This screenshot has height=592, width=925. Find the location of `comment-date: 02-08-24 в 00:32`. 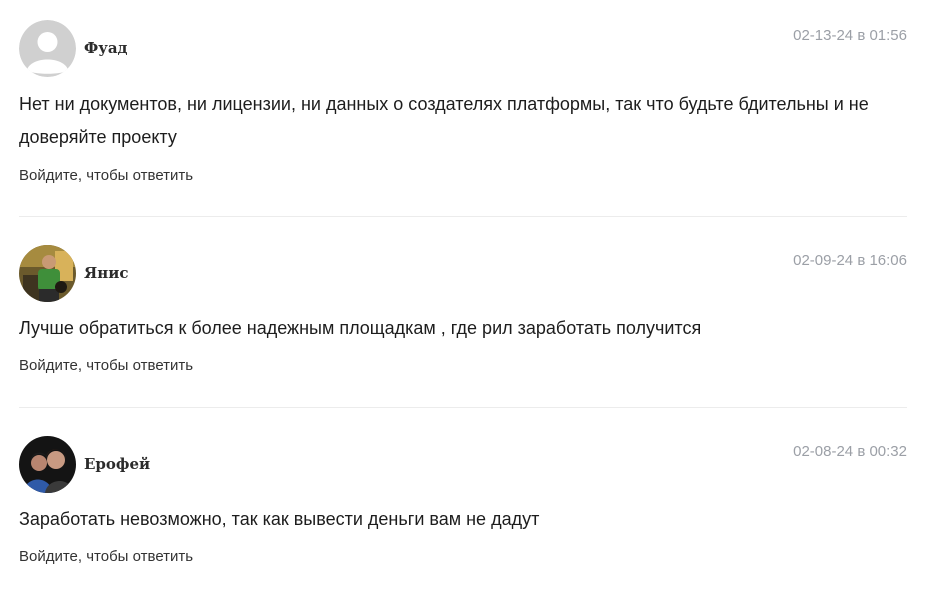

comment-date: 02-08-24 в 00:32 is located at coordinates (850, 451).